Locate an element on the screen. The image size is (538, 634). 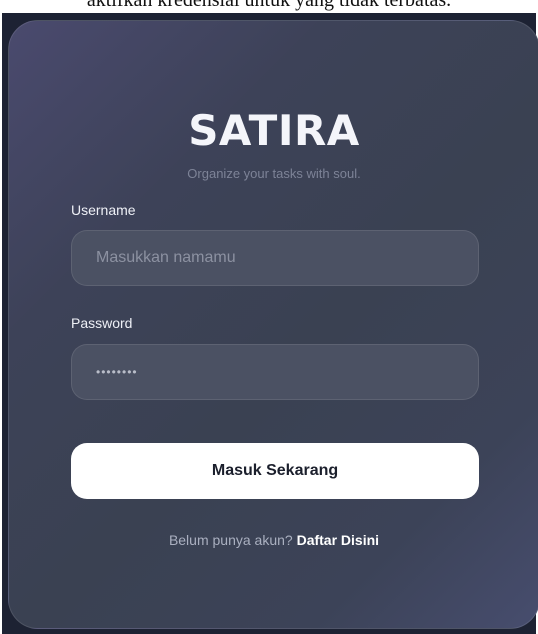
login-button: Masuk Sekarang is located at coordinates (275, 471).